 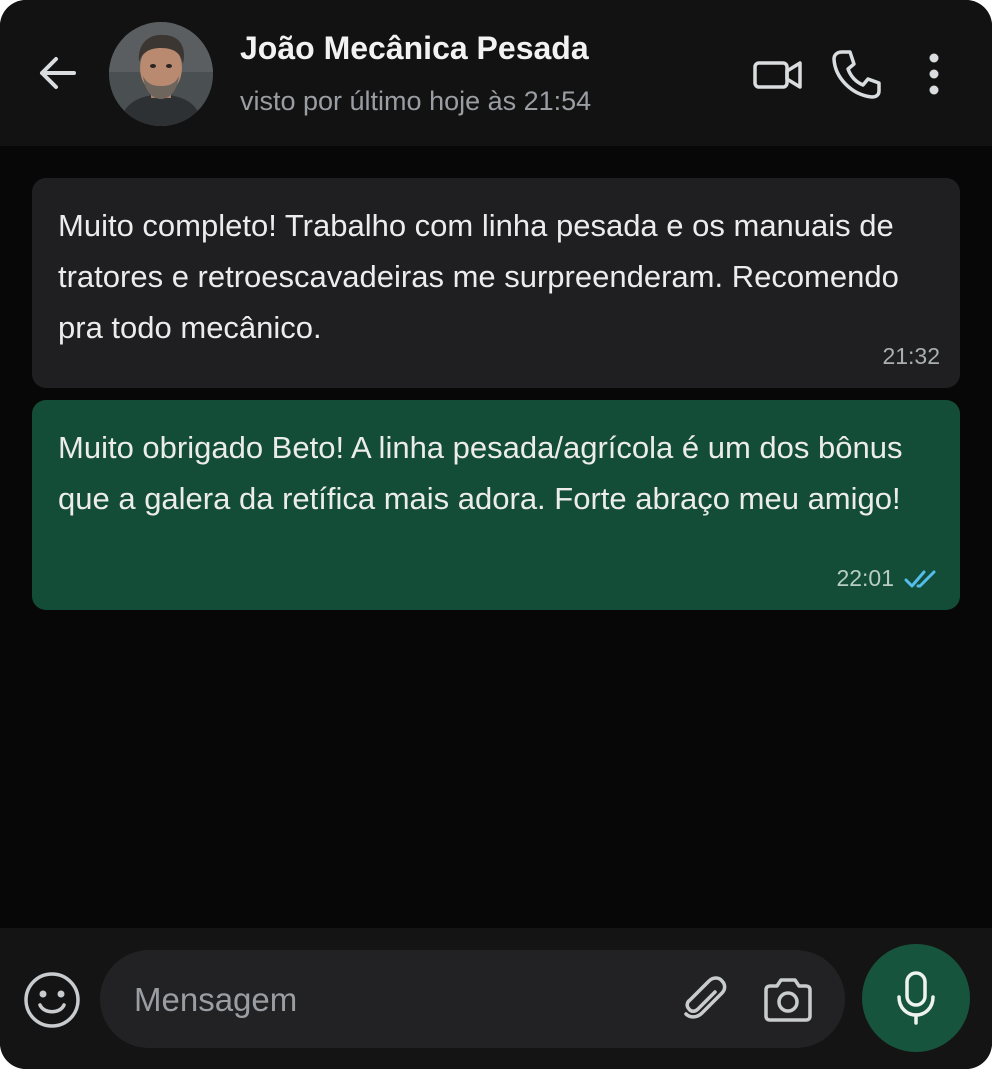 I want to click on message-meta: 21:32, so click(x=911, y=356).